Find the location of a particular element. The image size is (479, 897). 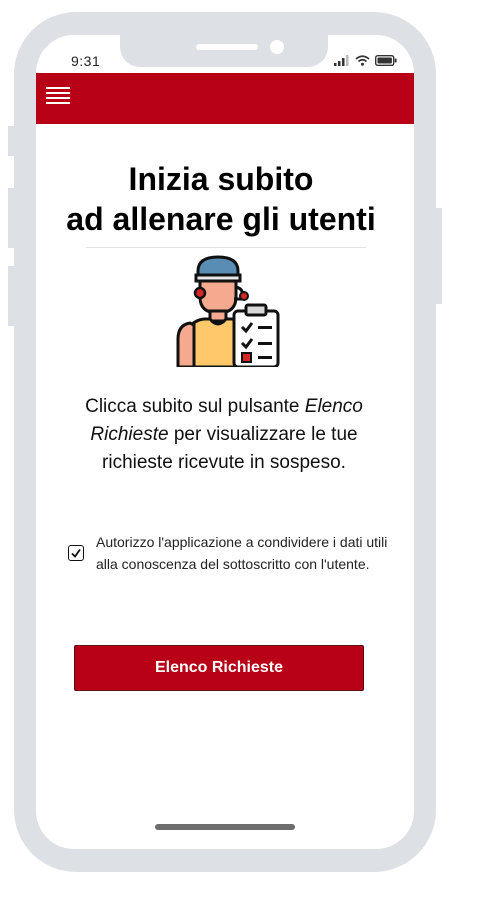

hamburger-menu-icon is located at coordinates (58, 98).